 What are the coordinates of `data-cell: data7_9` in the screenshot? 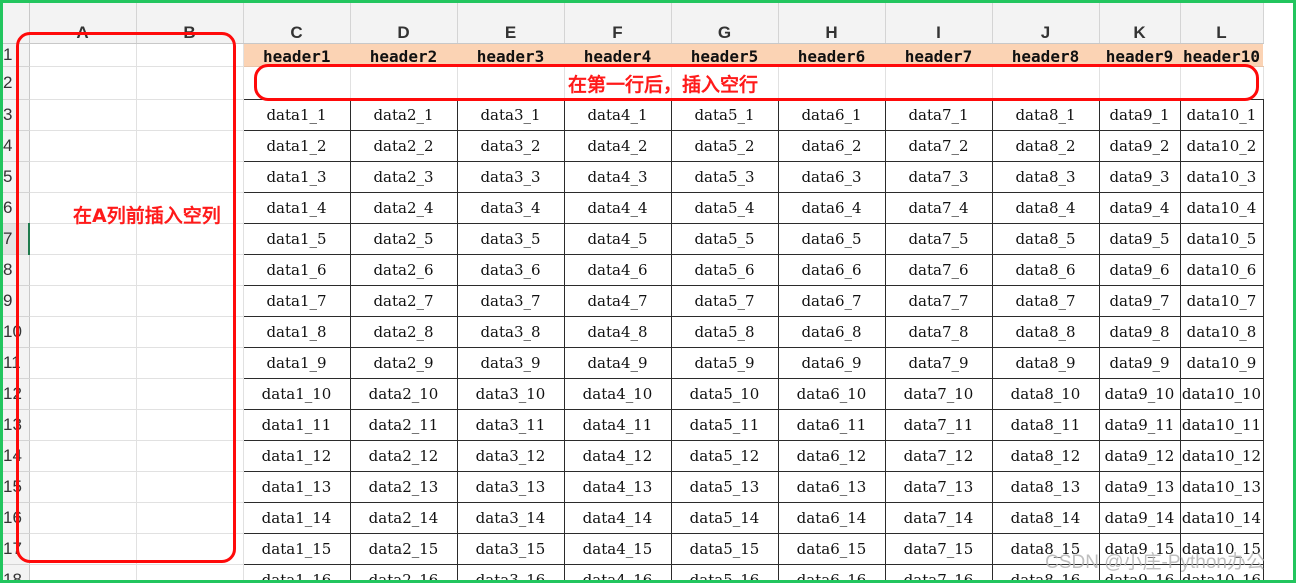 It's located at (938, 362).